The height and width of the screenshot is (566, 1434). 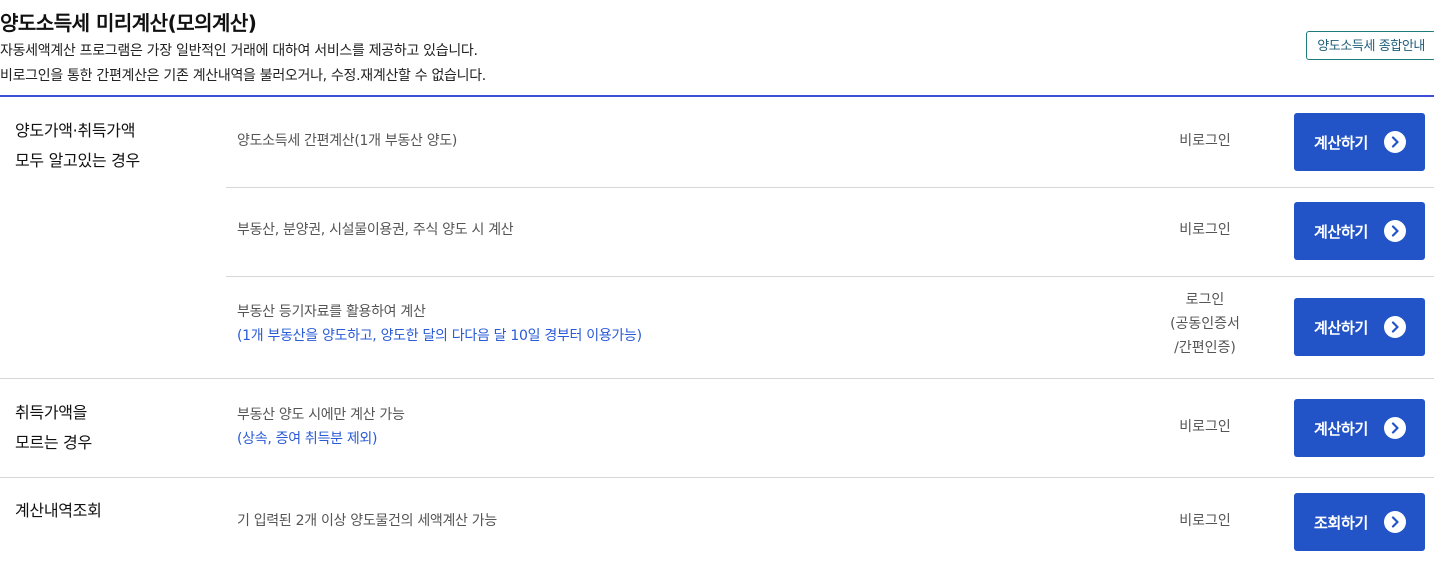 What do you see at coordinates (1370, 45) in the screenshot?
I see `capital-gains-guide-button: 양도소득세 종합안내` at bounding box center [1370, 45].